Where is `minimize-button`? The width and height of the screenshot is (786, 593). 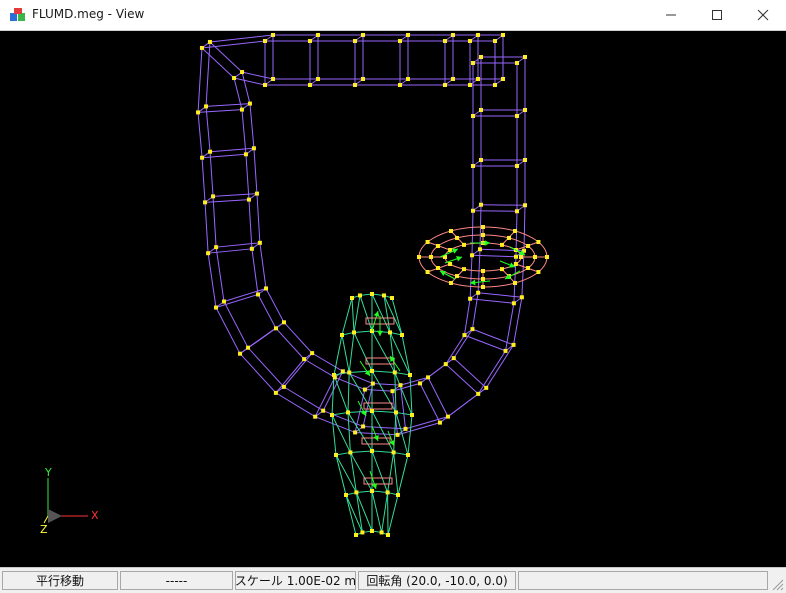 minimize-button is located at coordinates (671, 15).